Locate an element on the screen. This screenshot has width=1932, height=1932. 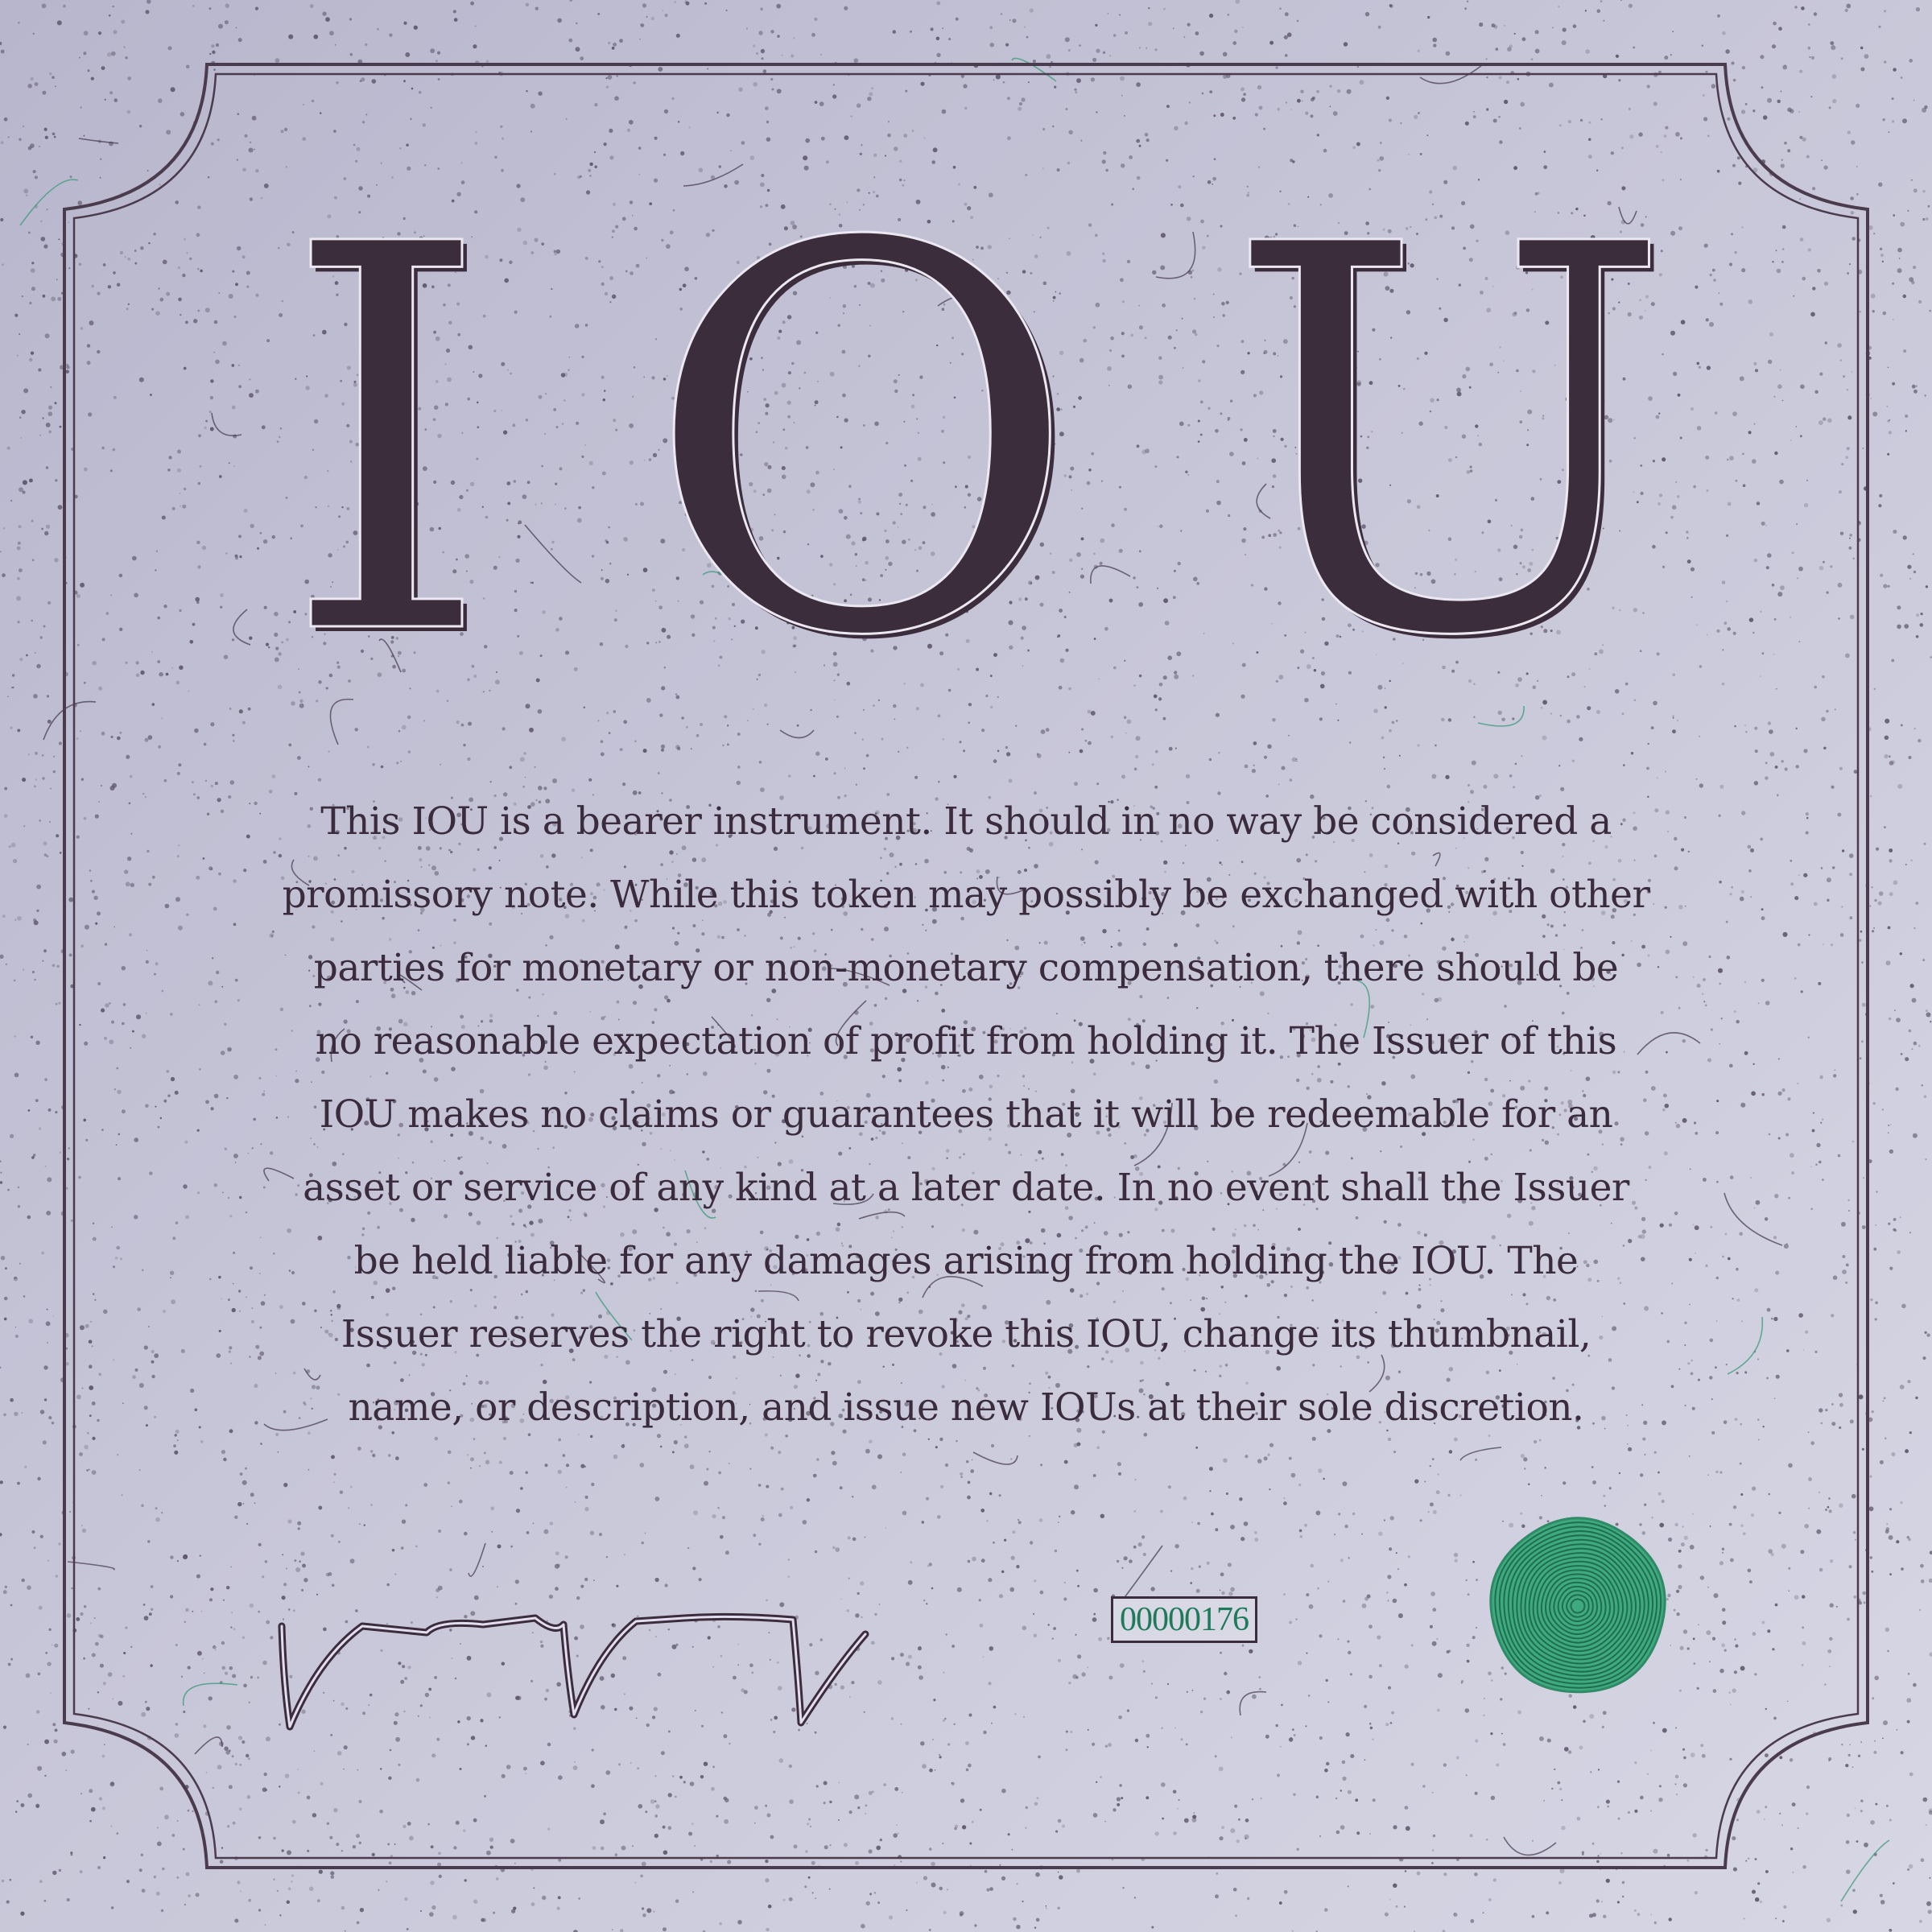
seal-icon is located at coordinates (1577, 1605).